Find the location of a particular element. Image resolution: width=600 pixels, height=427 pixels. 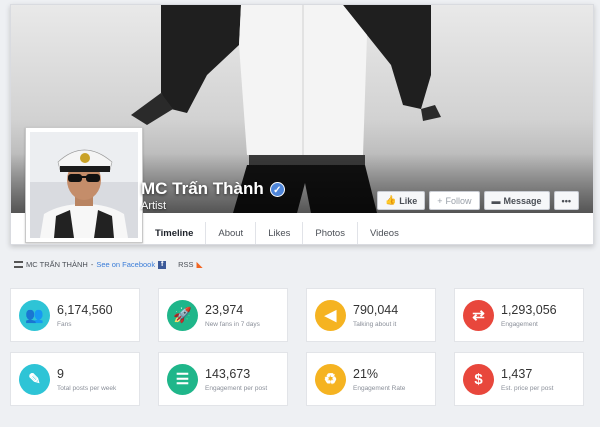

stat-value: 9 is located at coordinates (60, 374).